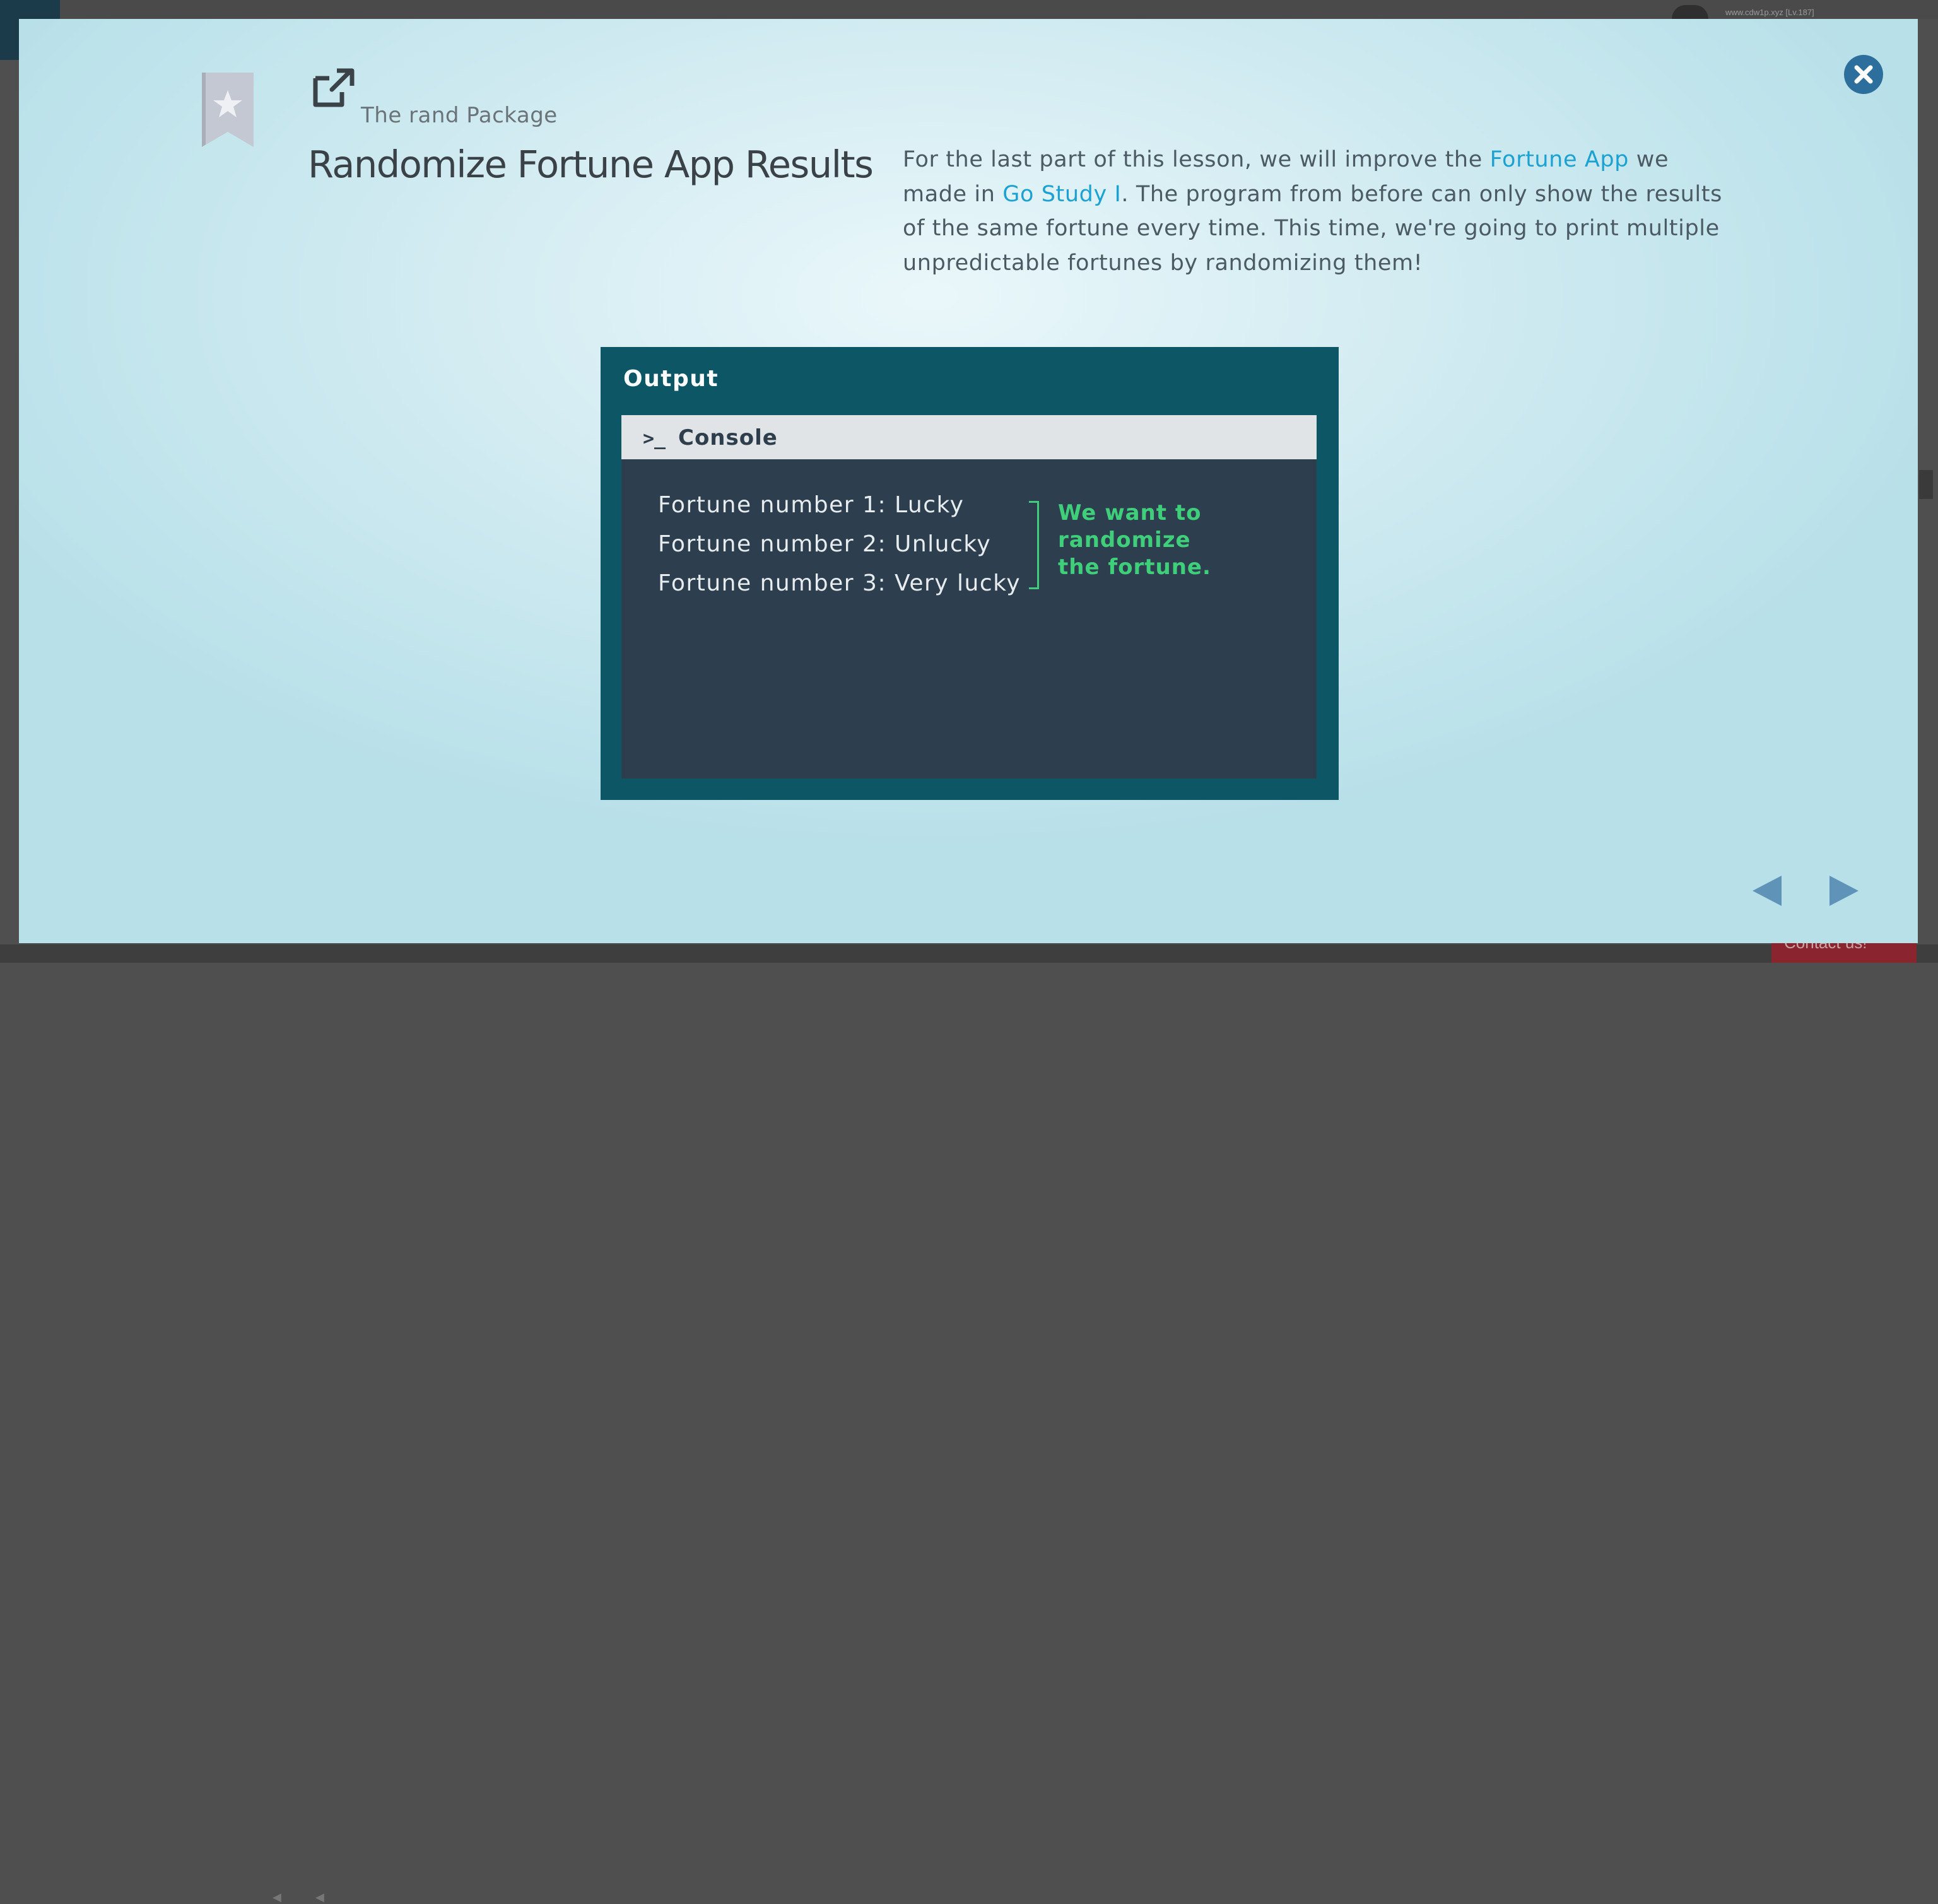  What do you see at coordinates (333, 88) in the screenshot?
I see `external-link-icon` at bounding box center [333, 88].